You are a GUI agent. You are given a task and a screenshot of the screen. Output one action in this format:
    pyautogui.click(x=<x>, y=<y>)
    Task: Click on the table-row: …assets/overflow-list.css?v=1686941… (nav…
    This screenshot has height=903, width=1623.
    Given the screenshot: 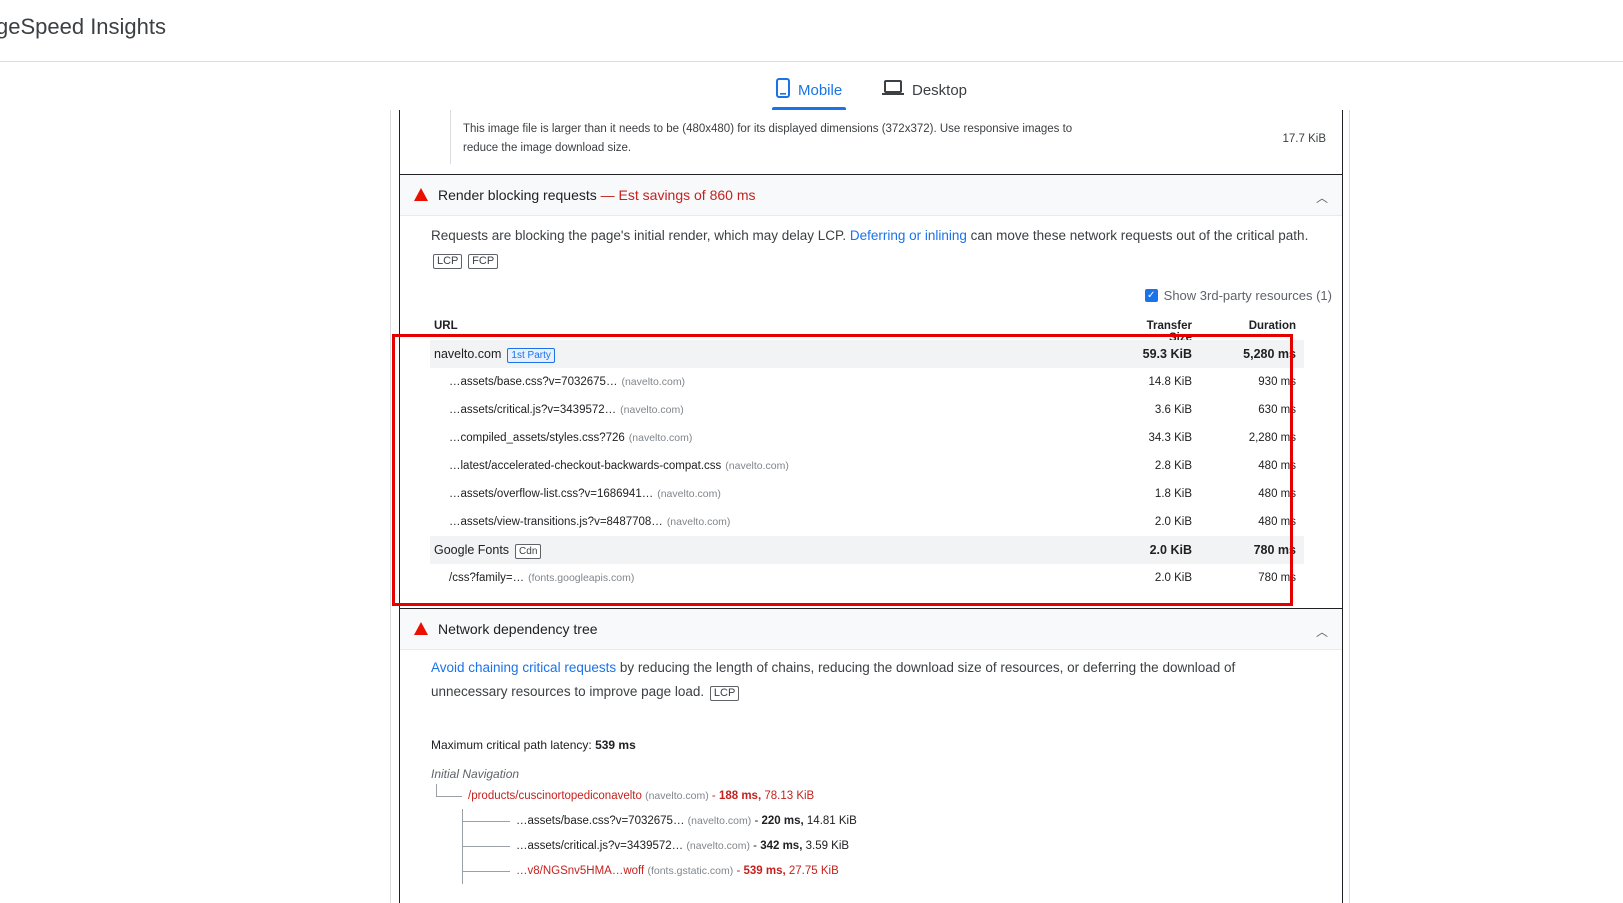 What is the action you would take?
    pyautogui.click(x=867, y=494)
    